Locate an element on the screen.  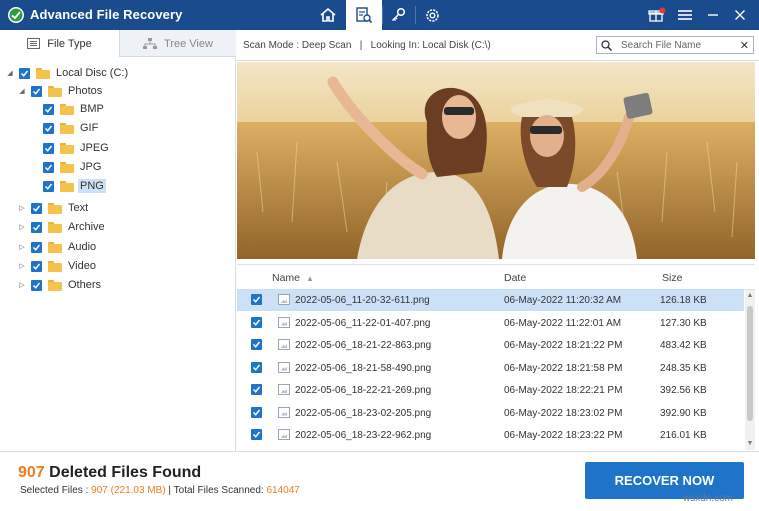
tab-tree-view: Tree View is located at coordinates (178, 43).